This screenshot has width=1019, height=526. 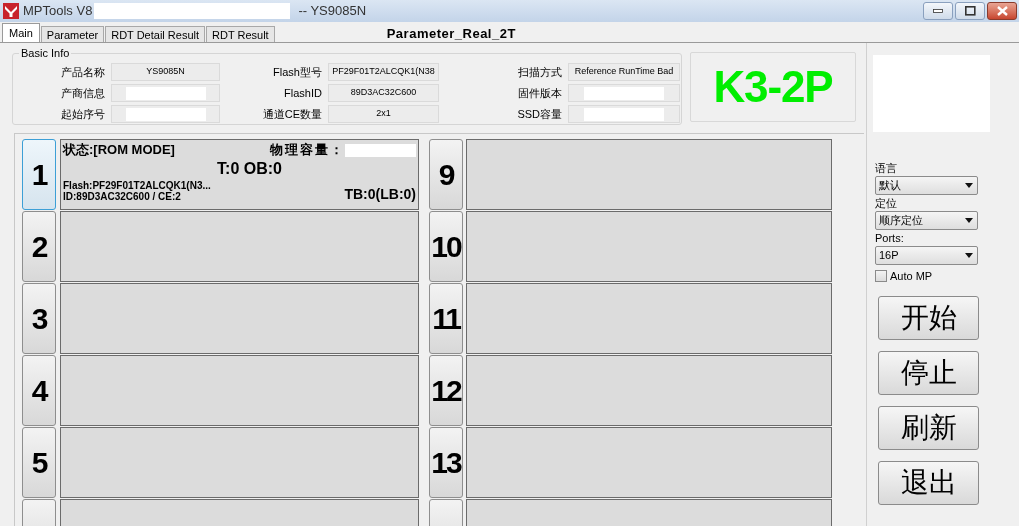 I want to click on flash-id: ID:89D3AC32C600 / CE:2, so click(x=122, y=196).